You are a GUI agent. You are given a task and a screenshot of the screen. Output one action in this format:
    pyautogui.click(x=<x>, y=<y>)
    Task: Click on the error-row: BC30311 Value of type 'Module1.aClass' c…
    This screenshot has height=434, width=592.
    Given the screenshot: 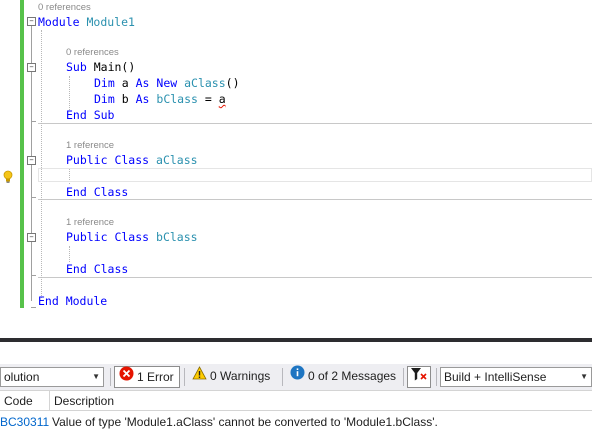 What is the action you would take?
    pyautogui.click(x=296, y=422)
    